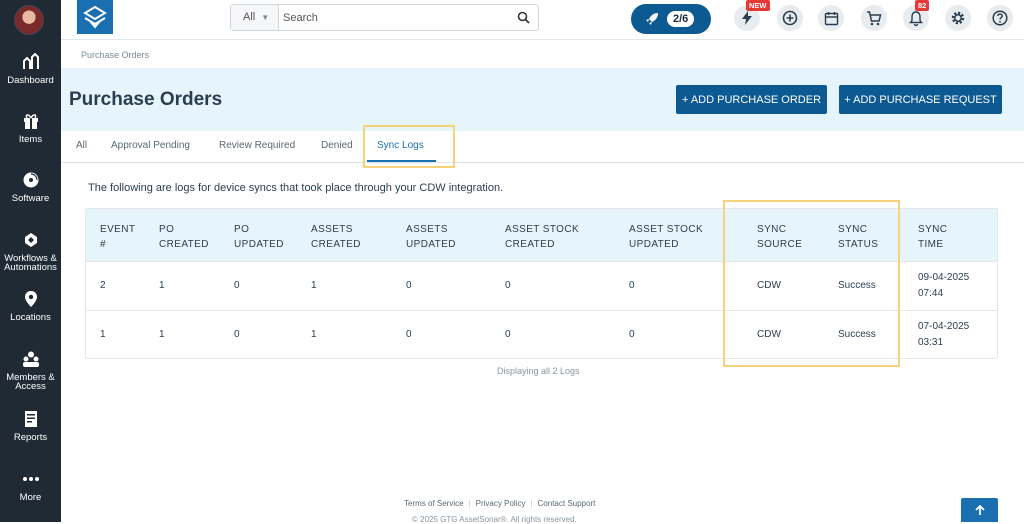 This screenshot has height=524, width=1024. What do you see at coordinates (434, 503) in the screenshot?
I see `terms-link: Terms of Service` at bounding box center [434, 503].